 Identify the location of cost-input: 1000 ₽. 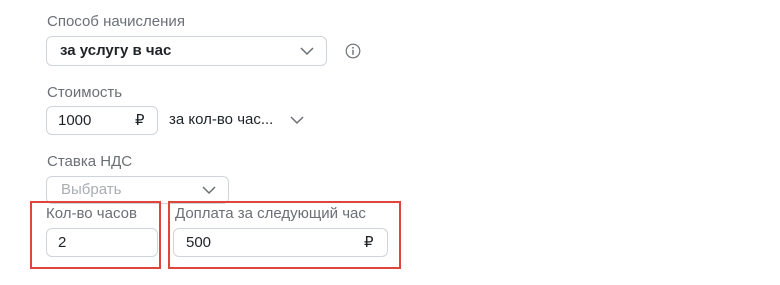
(102, 120).